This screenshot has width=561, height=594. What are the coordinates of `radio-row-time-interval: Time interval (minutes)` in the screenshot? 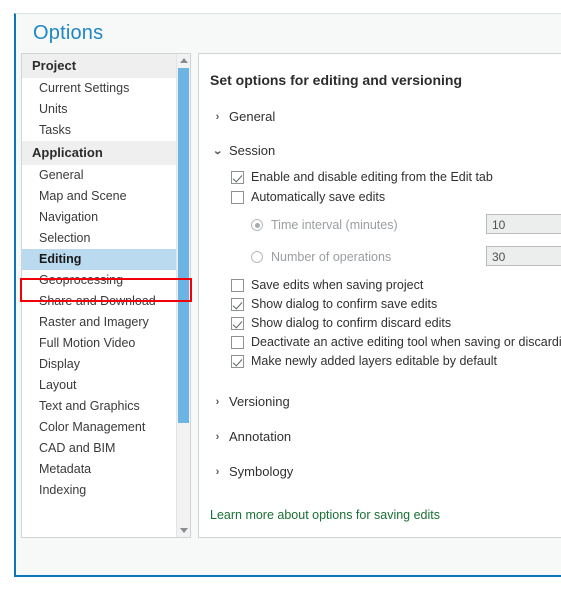 It's located at (324, 225).